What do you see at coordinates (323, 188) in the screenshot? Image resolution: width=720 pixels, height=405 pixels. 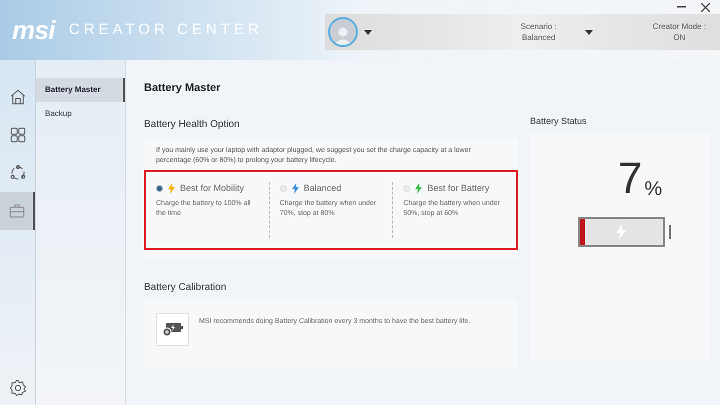 I see `option-label: Balanced` at bounding box center [323, 188].